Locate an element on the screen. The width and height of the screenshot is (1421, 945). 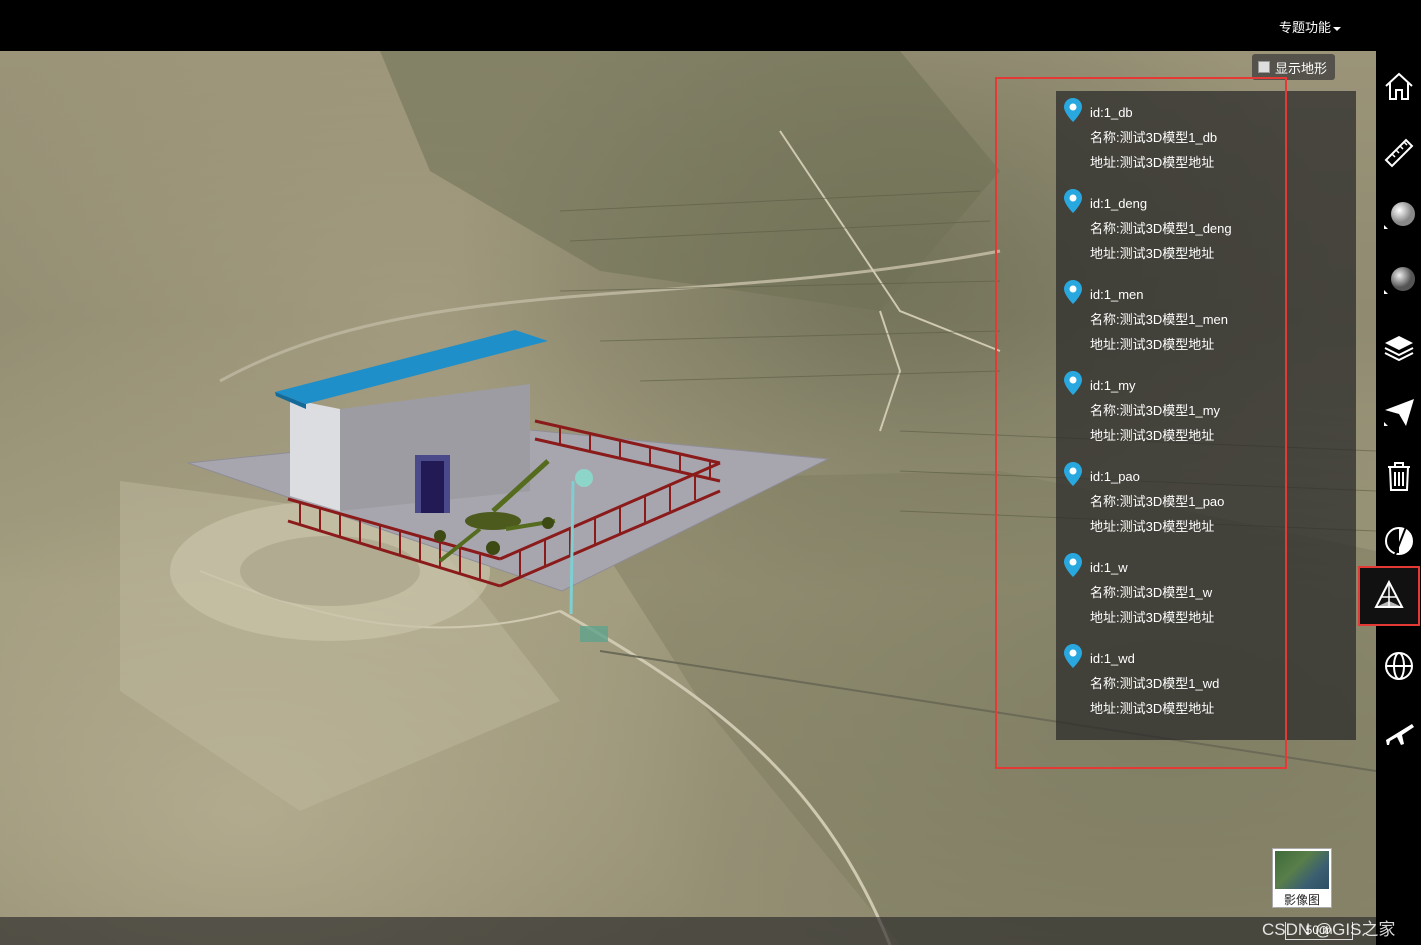
trash-icon is located at coordinates (1398, 476).